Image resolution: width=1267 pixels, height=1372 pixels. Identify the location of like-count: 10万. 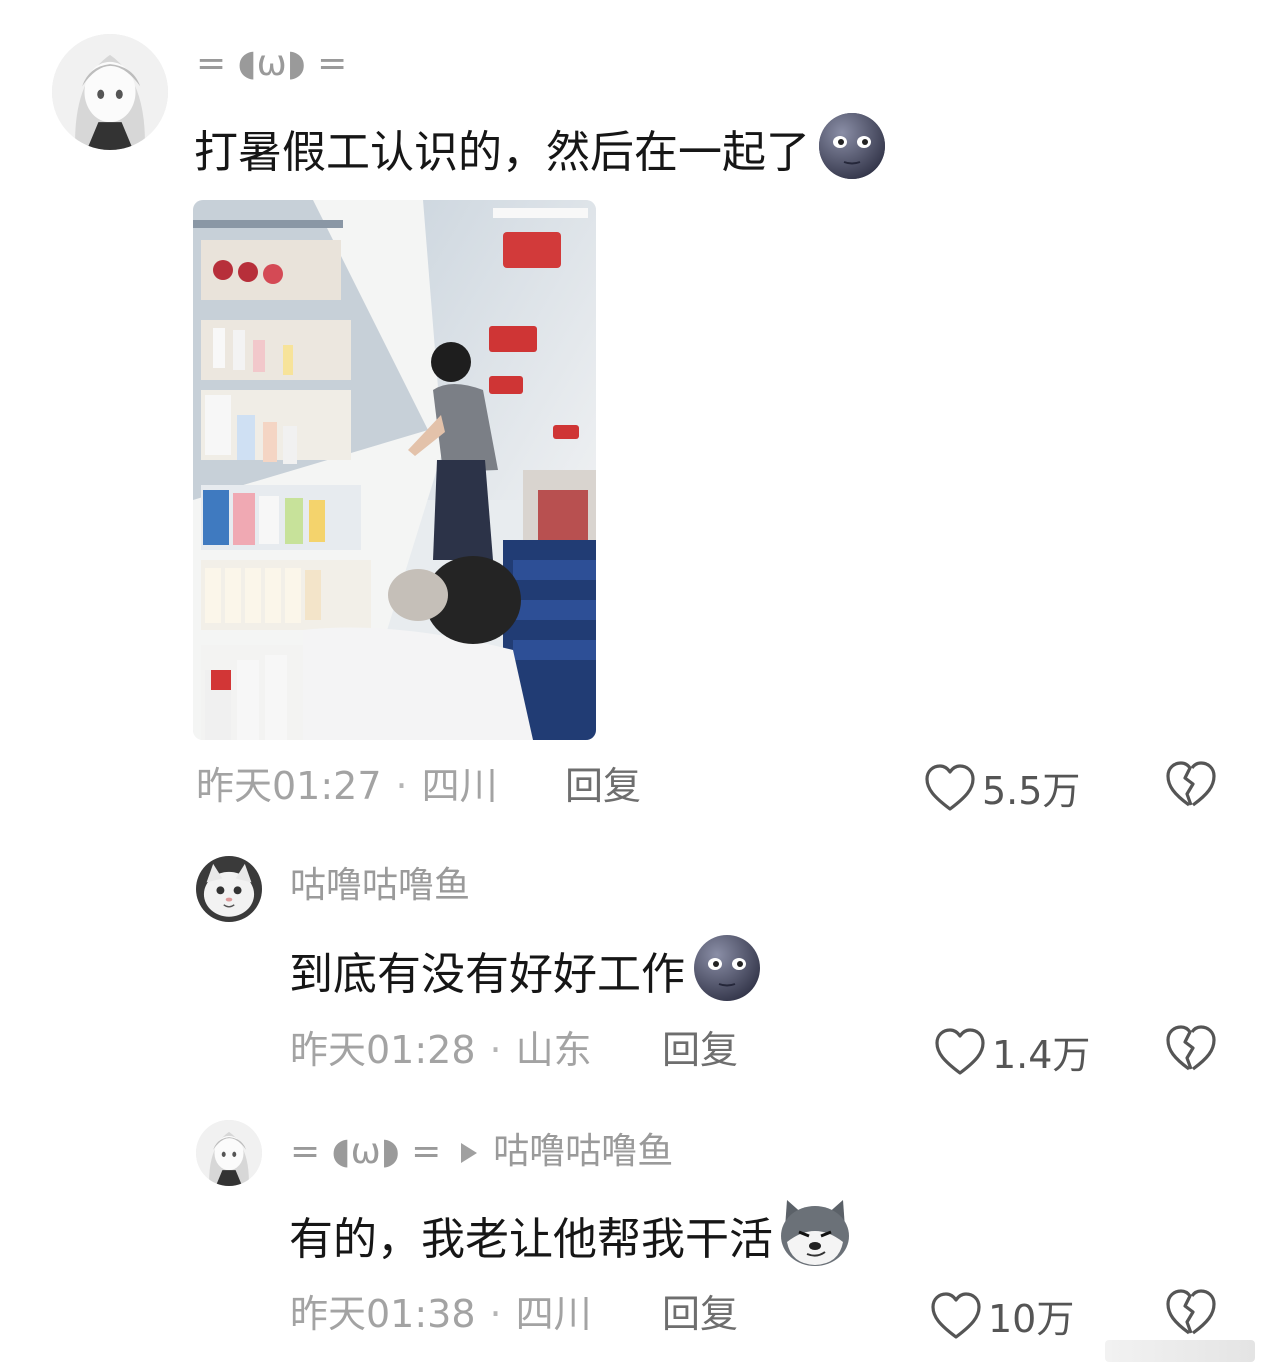
(1031, 1319).